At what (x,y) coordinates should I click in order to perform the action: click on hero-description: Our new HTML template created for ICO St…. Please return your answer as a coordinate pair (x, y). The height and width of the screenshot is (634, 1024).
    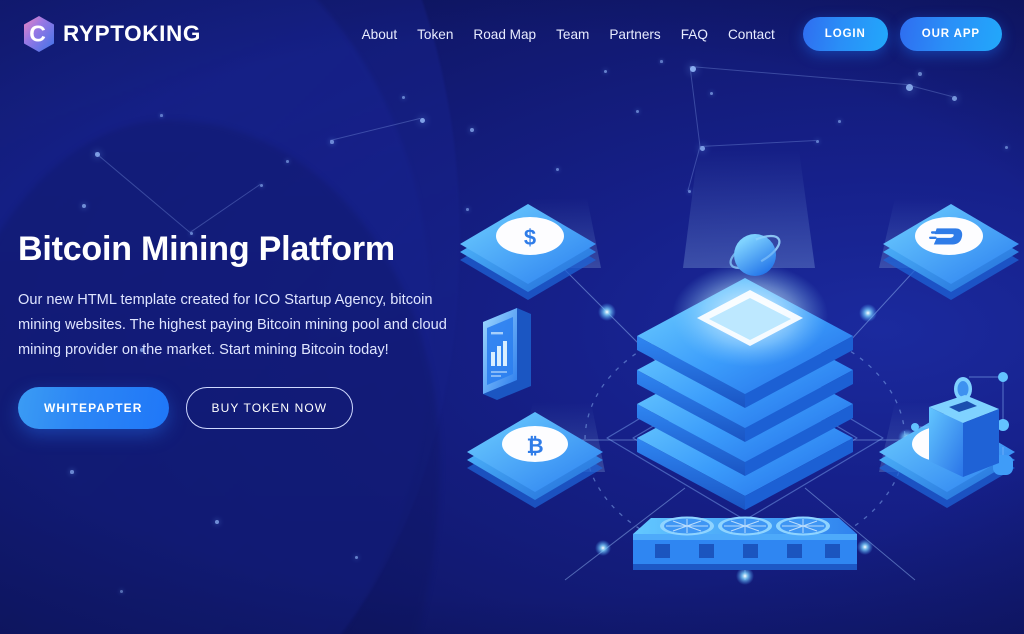
    Looking at the image, I should click on (232, 325).